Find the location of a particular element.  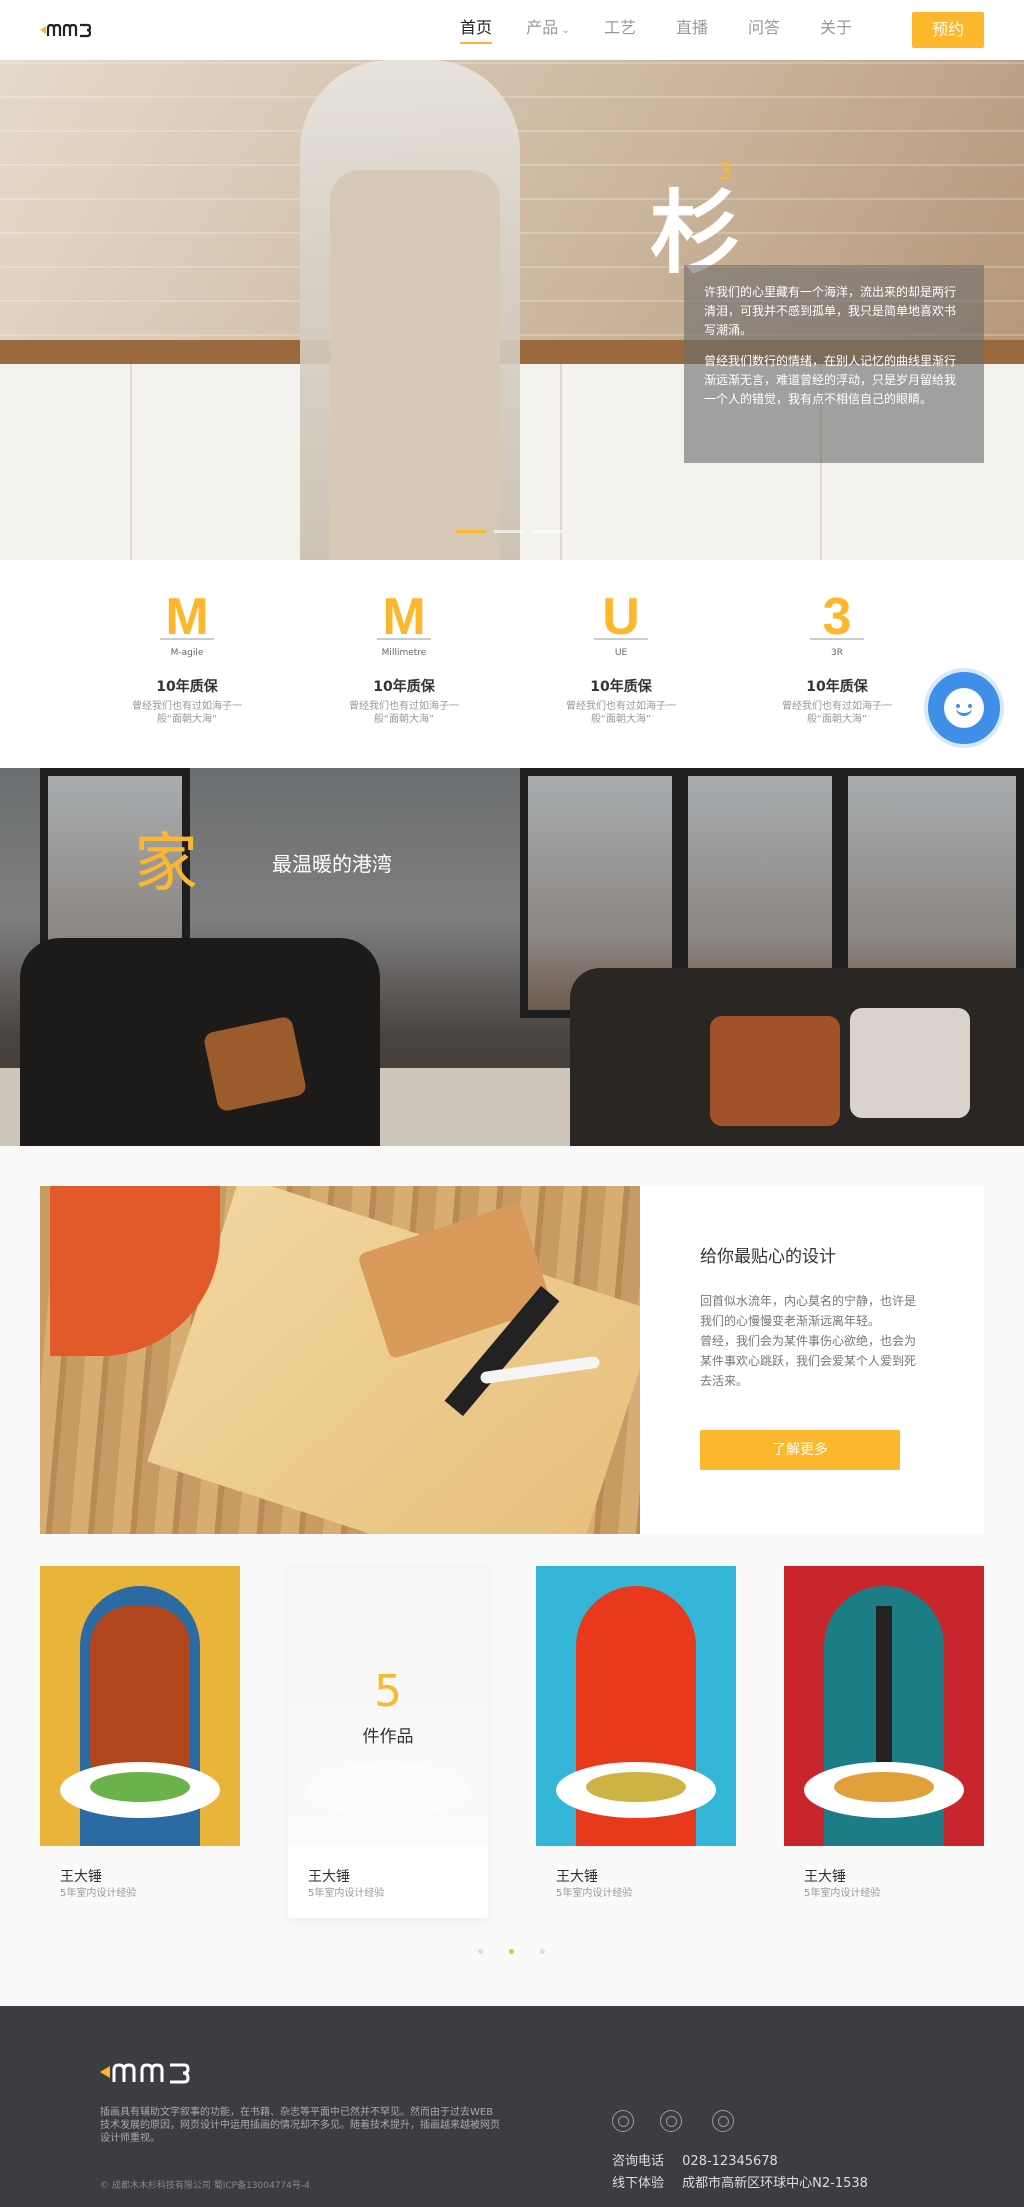

chat-smile-icon is located at coordinates (964, 708).